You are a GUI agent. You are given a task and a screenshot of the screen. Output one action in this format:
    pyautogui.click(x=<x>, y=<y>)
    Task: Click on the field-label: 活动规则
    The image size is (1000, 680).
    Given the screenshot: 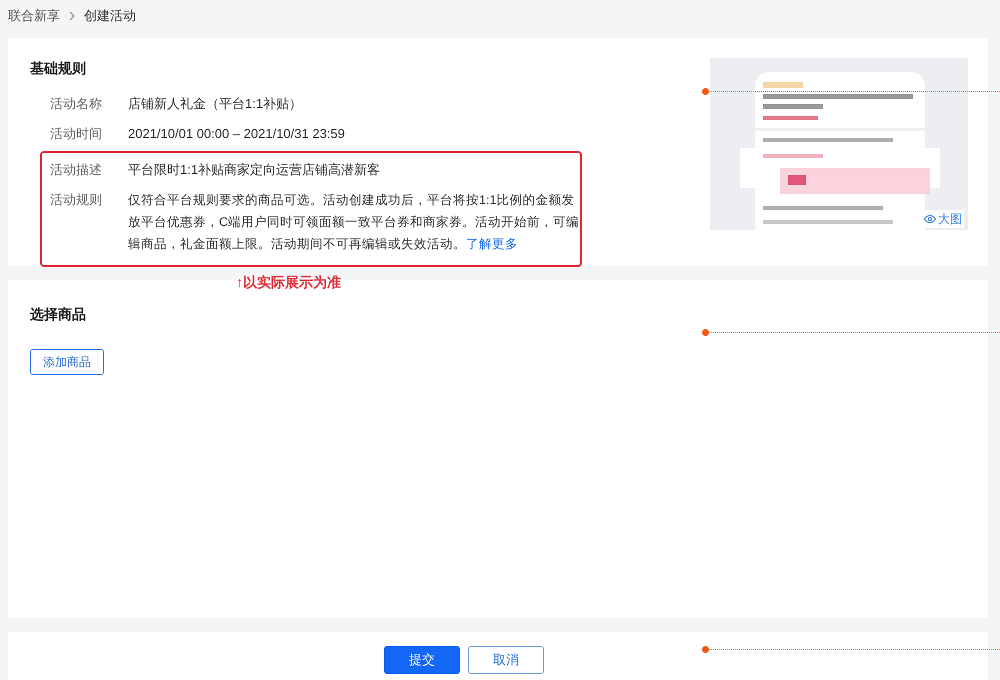 What is the action you would take?
    pyautogui.click(x=76, y=200)
    